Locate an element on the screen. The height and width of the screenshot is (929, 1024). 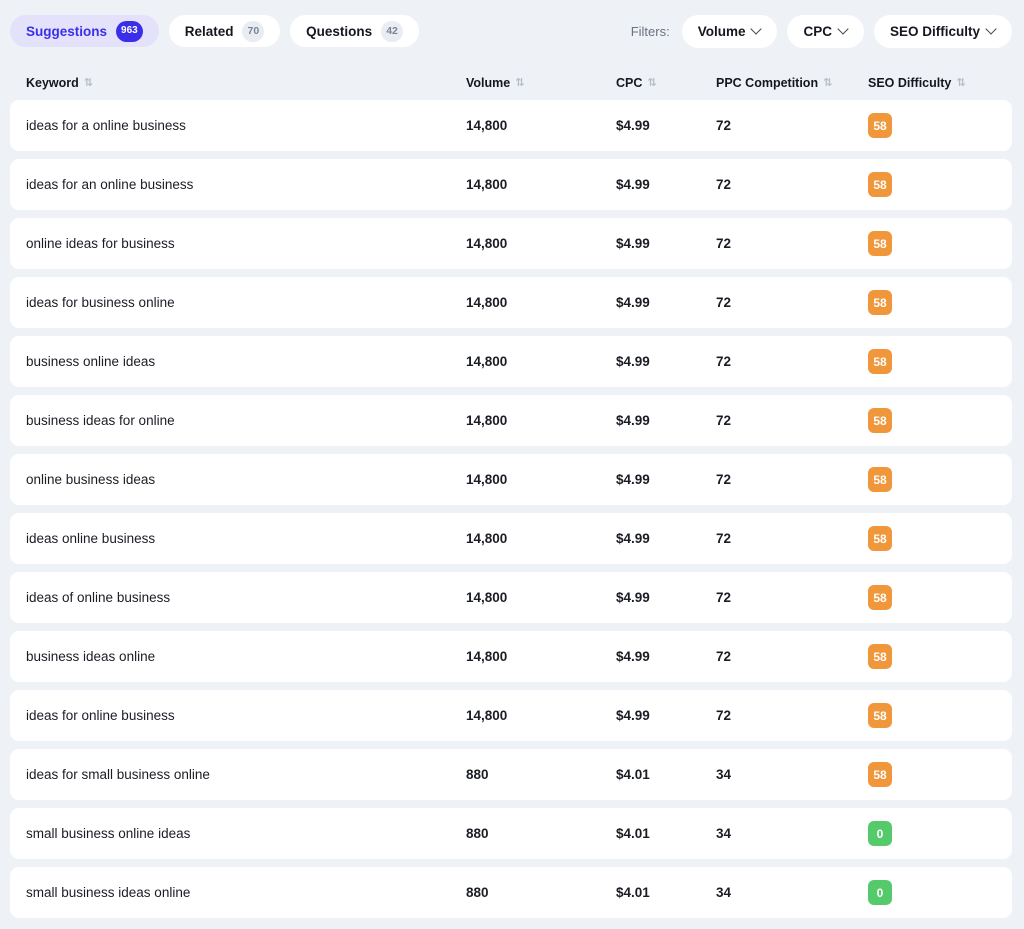
tab-list: Suggestions 963 Related 70 Questions 42 is located at coordinates (214, 31).